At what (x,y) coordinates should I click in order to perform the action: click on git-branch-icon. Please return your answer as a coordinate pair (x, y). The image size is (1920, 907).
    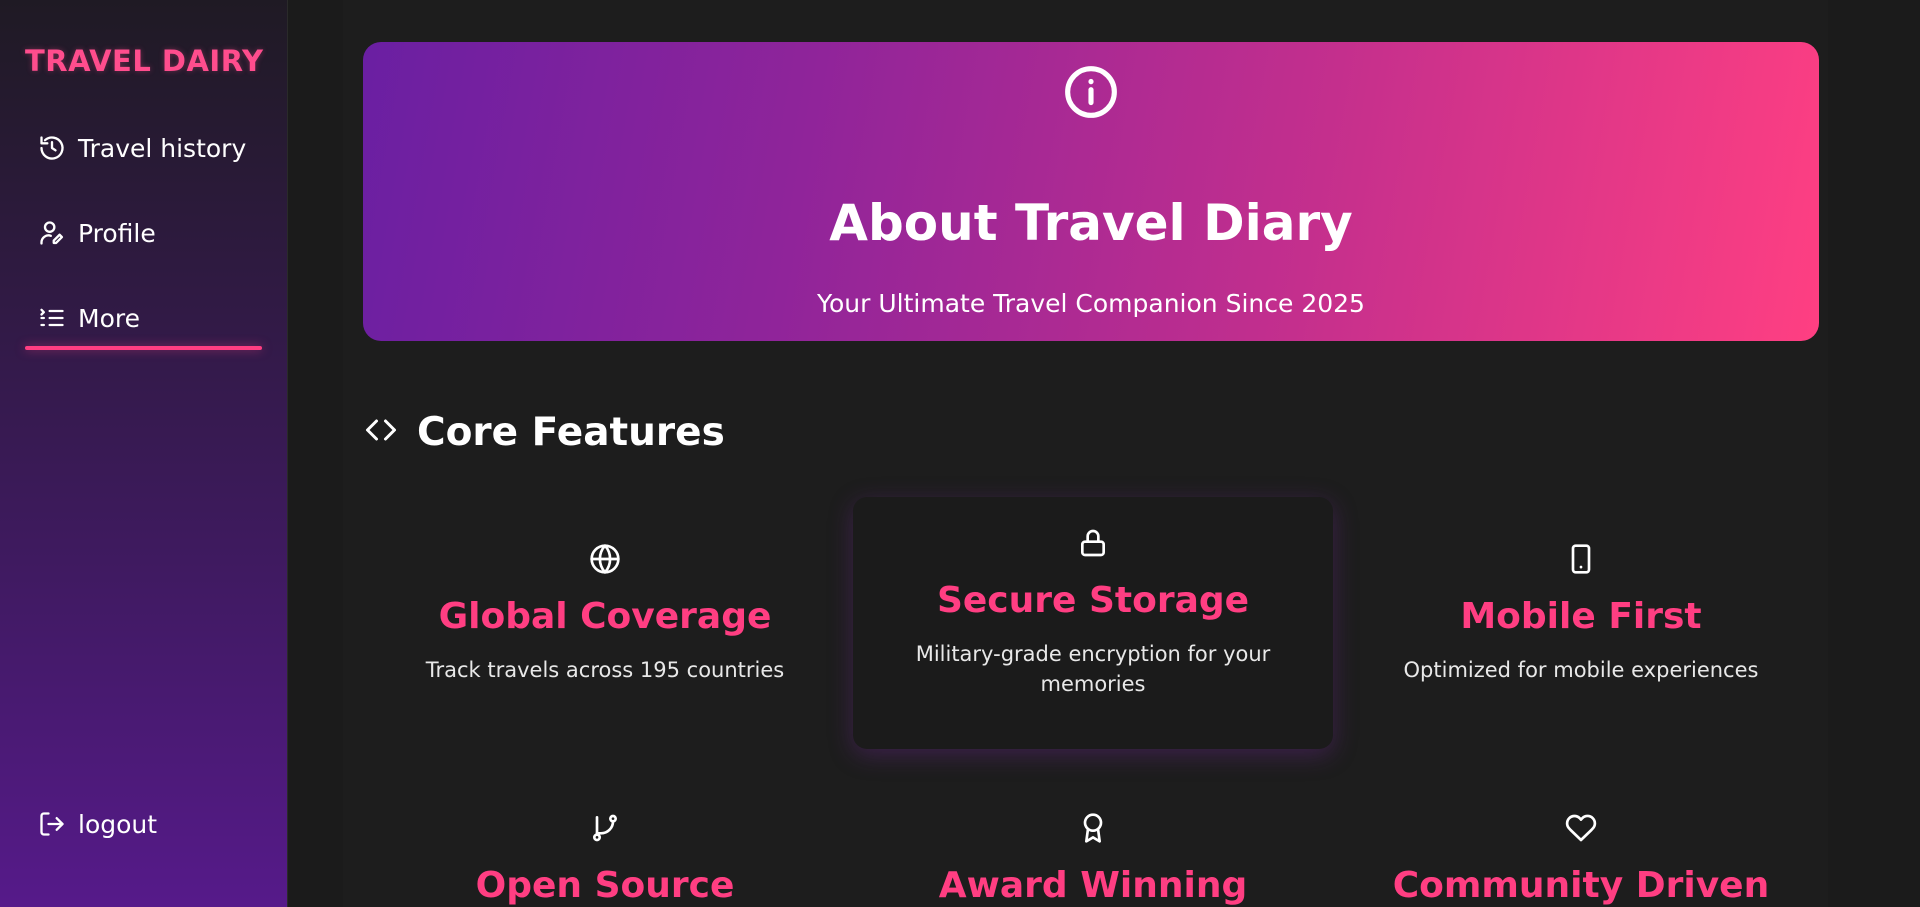
    Looking at the image, I should click on (605, 828).